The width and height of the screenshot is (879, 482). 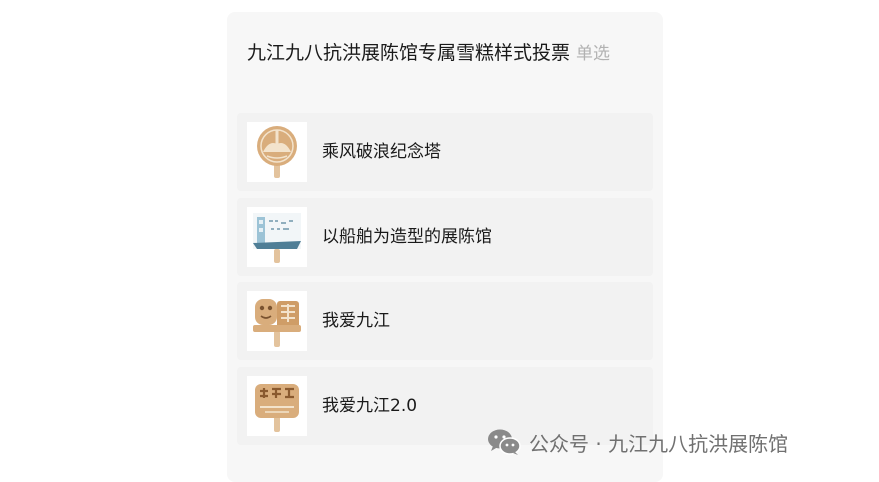 I want to click on vote-option-2: 以船舶为造型的展陈馆, so click(x=445, y=237).